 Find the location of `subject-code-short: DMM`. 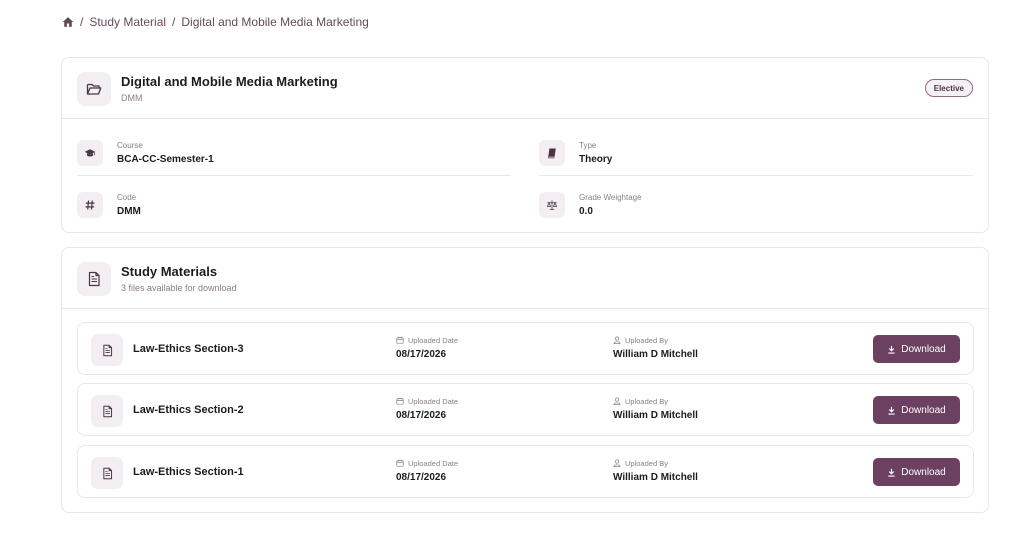

subject-code-short: DMM is located at coordinates (132, 98).